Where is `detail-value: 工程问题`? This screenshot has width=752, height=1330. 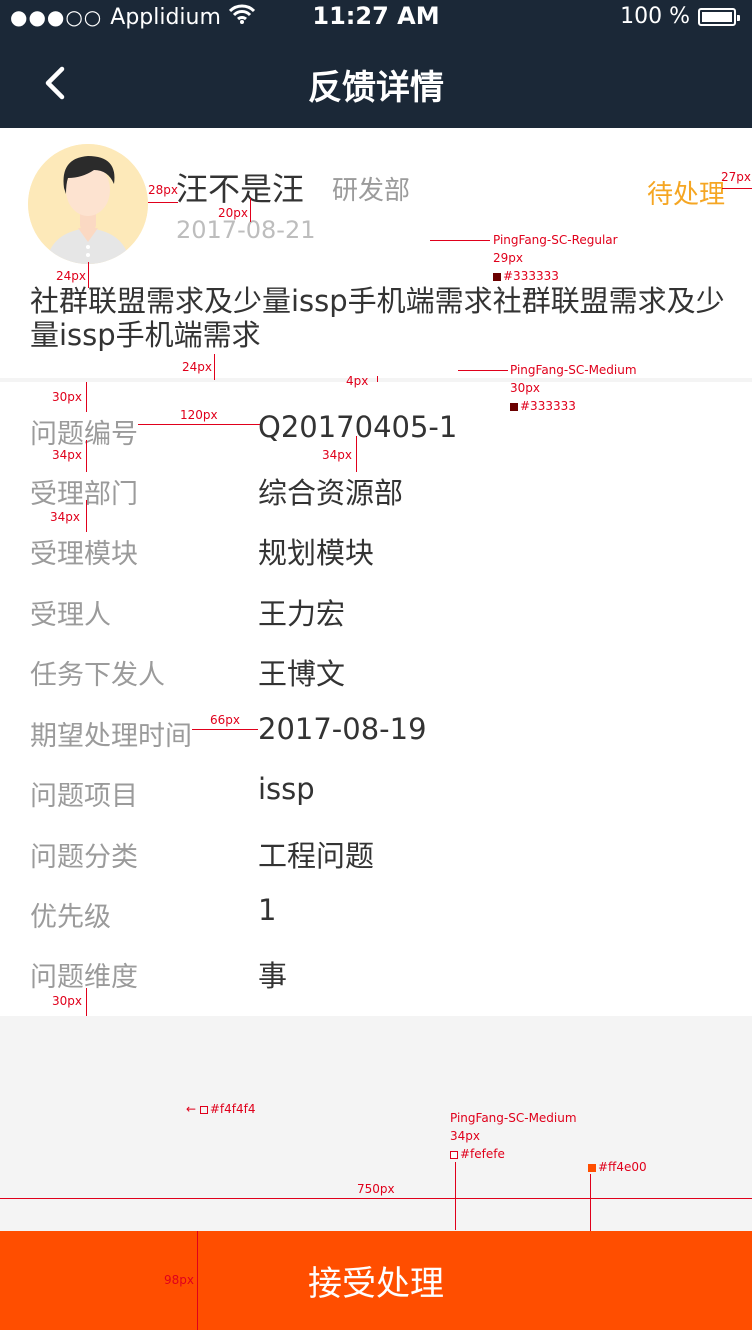
detail-value: 工程问题 is located at coordinates (316, 856).